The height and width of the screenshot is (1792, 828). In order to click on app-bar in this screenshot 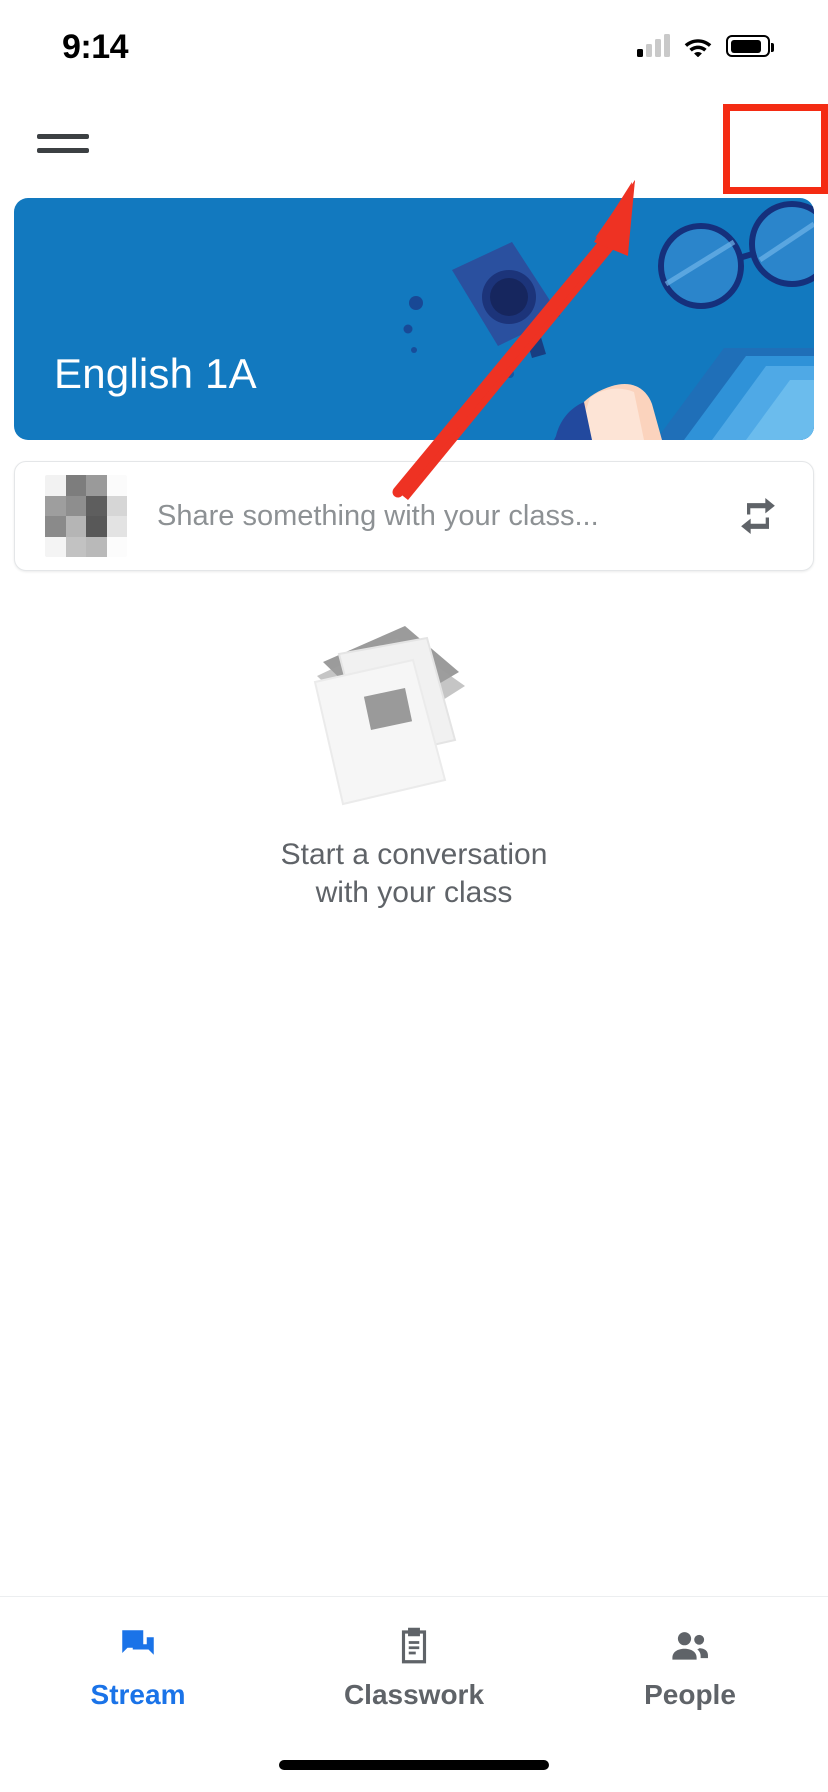, I will do `click(414, 169)`.